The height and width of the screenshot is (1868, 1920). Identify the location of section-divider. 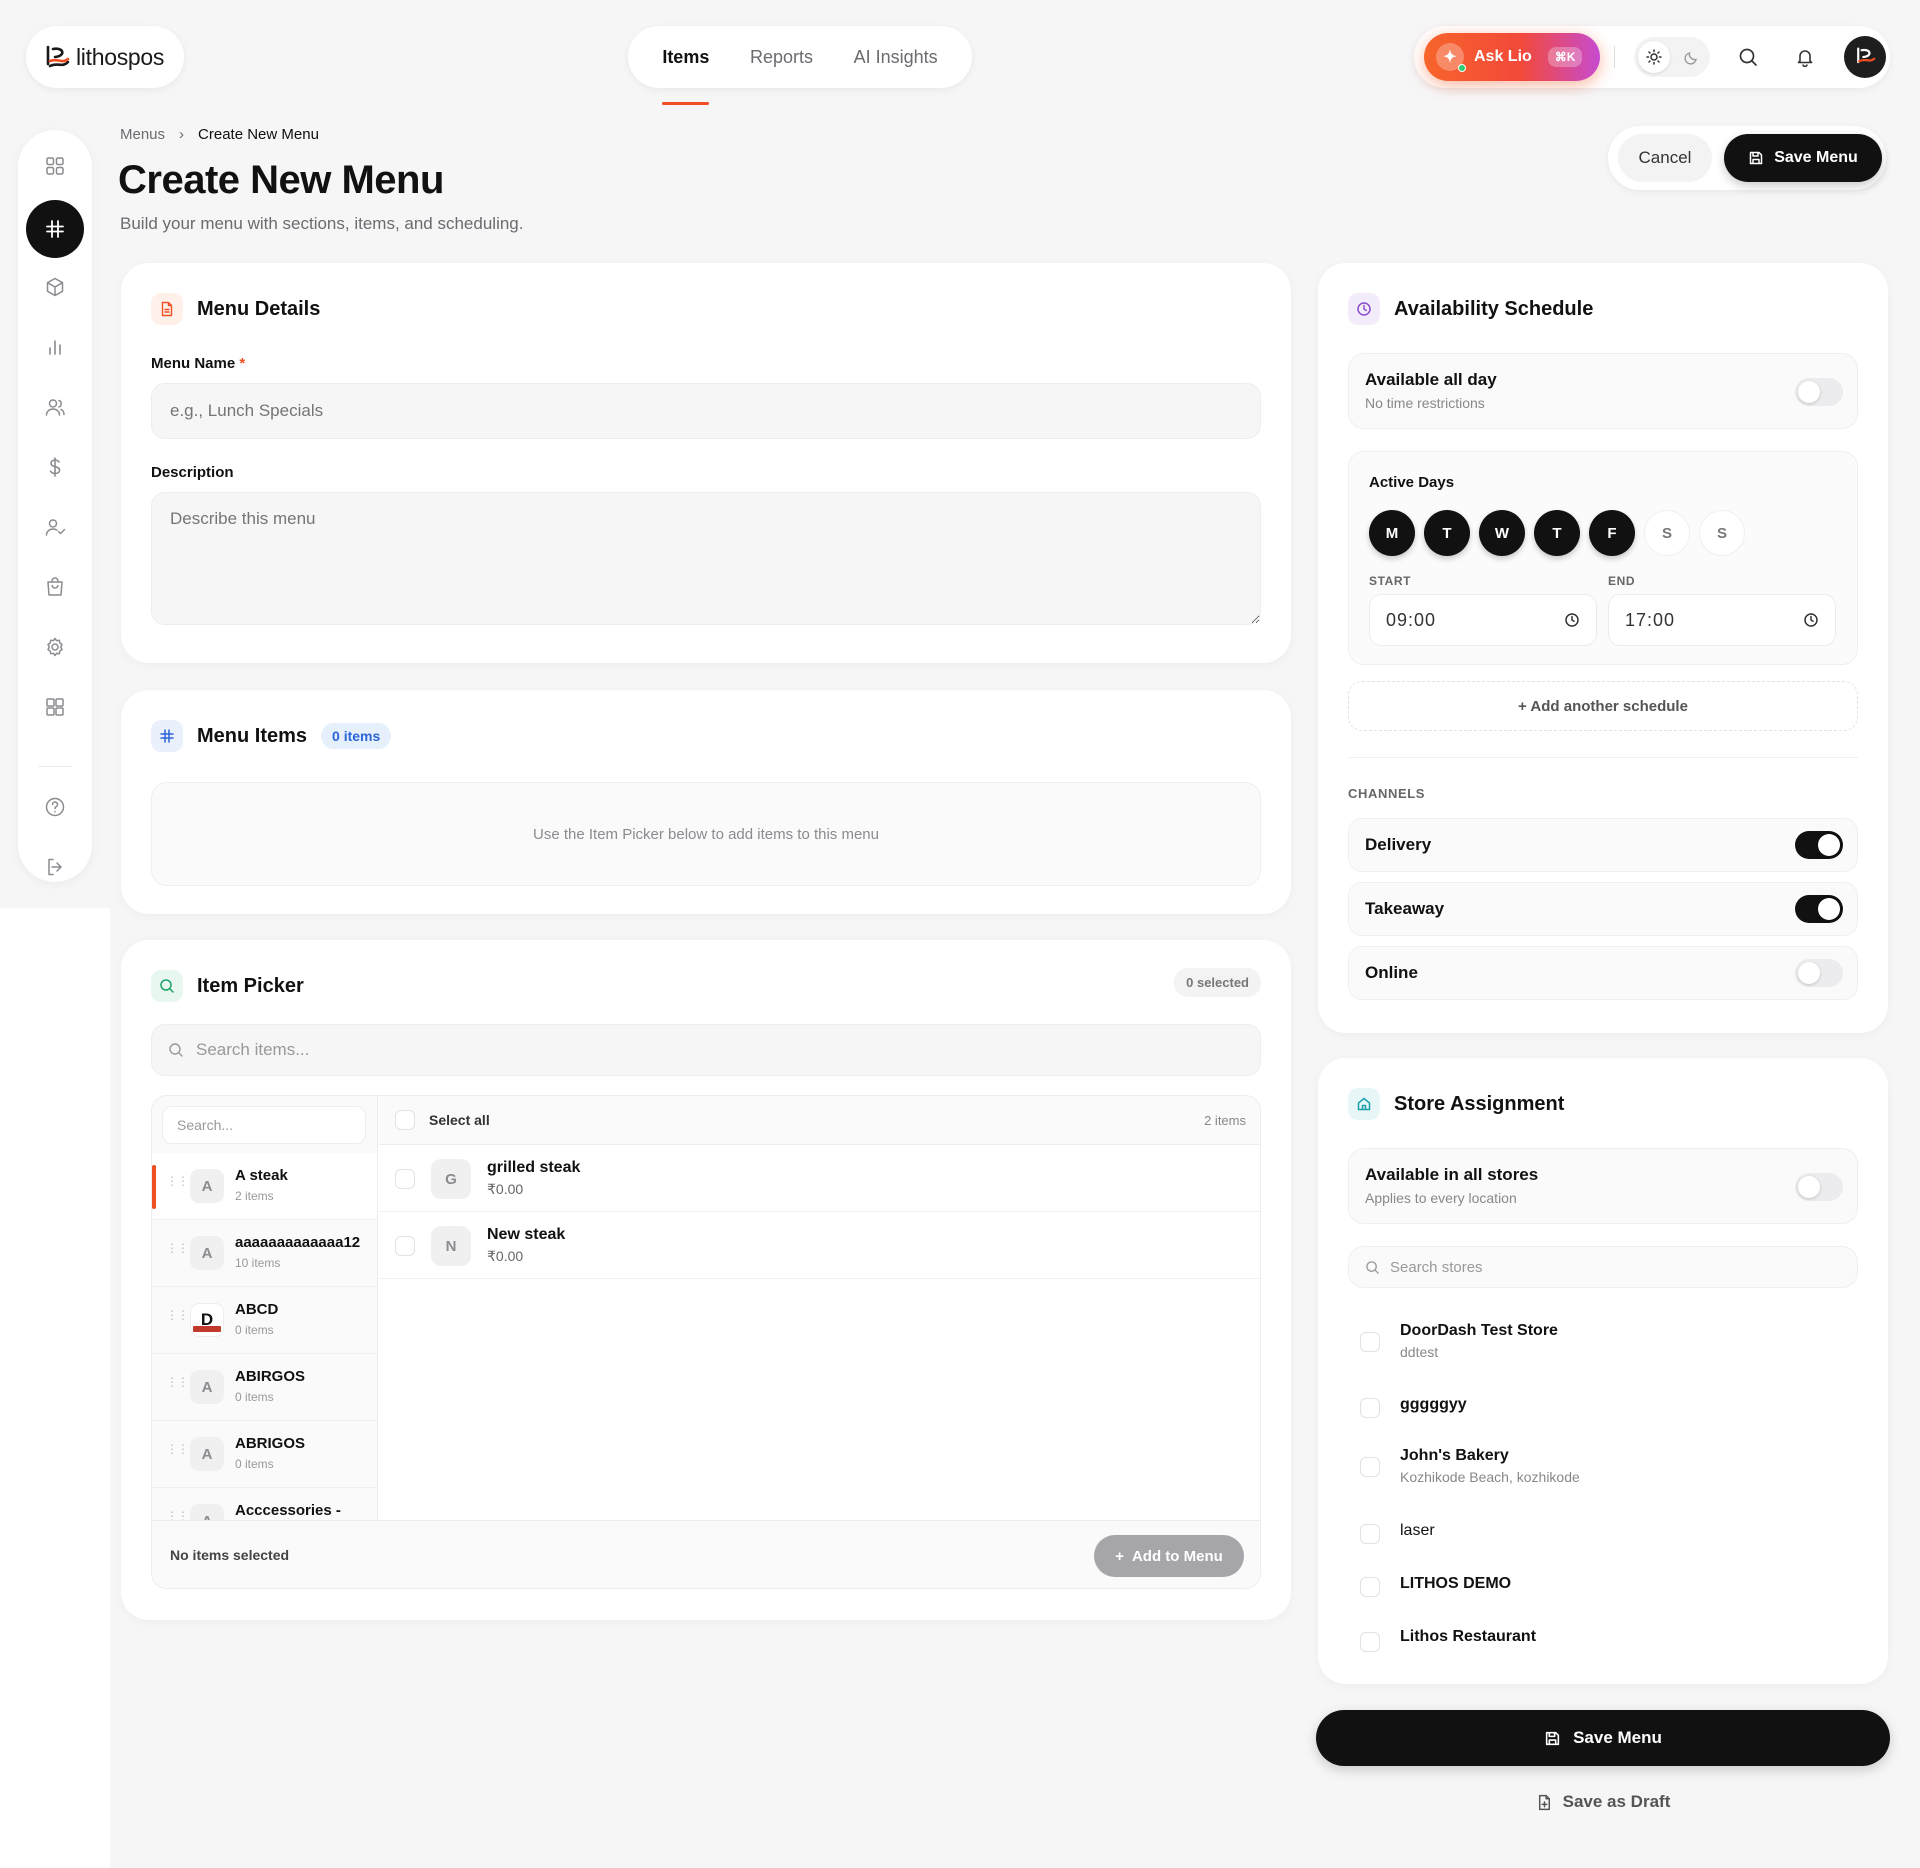
(1603, 757).